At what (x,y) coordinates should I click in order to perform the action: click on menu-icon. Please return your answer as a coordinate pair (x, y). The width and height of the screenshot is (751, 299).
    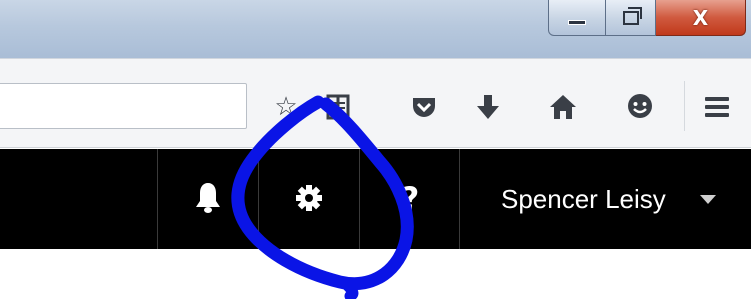
    Looking at the image, I should click on (717, 107).